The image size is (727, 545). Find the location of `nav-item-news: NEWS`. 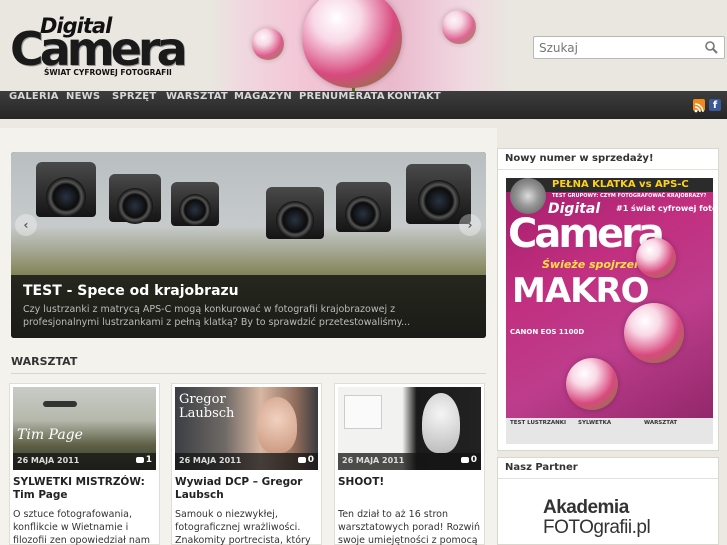

nav-item-news: NEWS is located at coordinates (83, 105).